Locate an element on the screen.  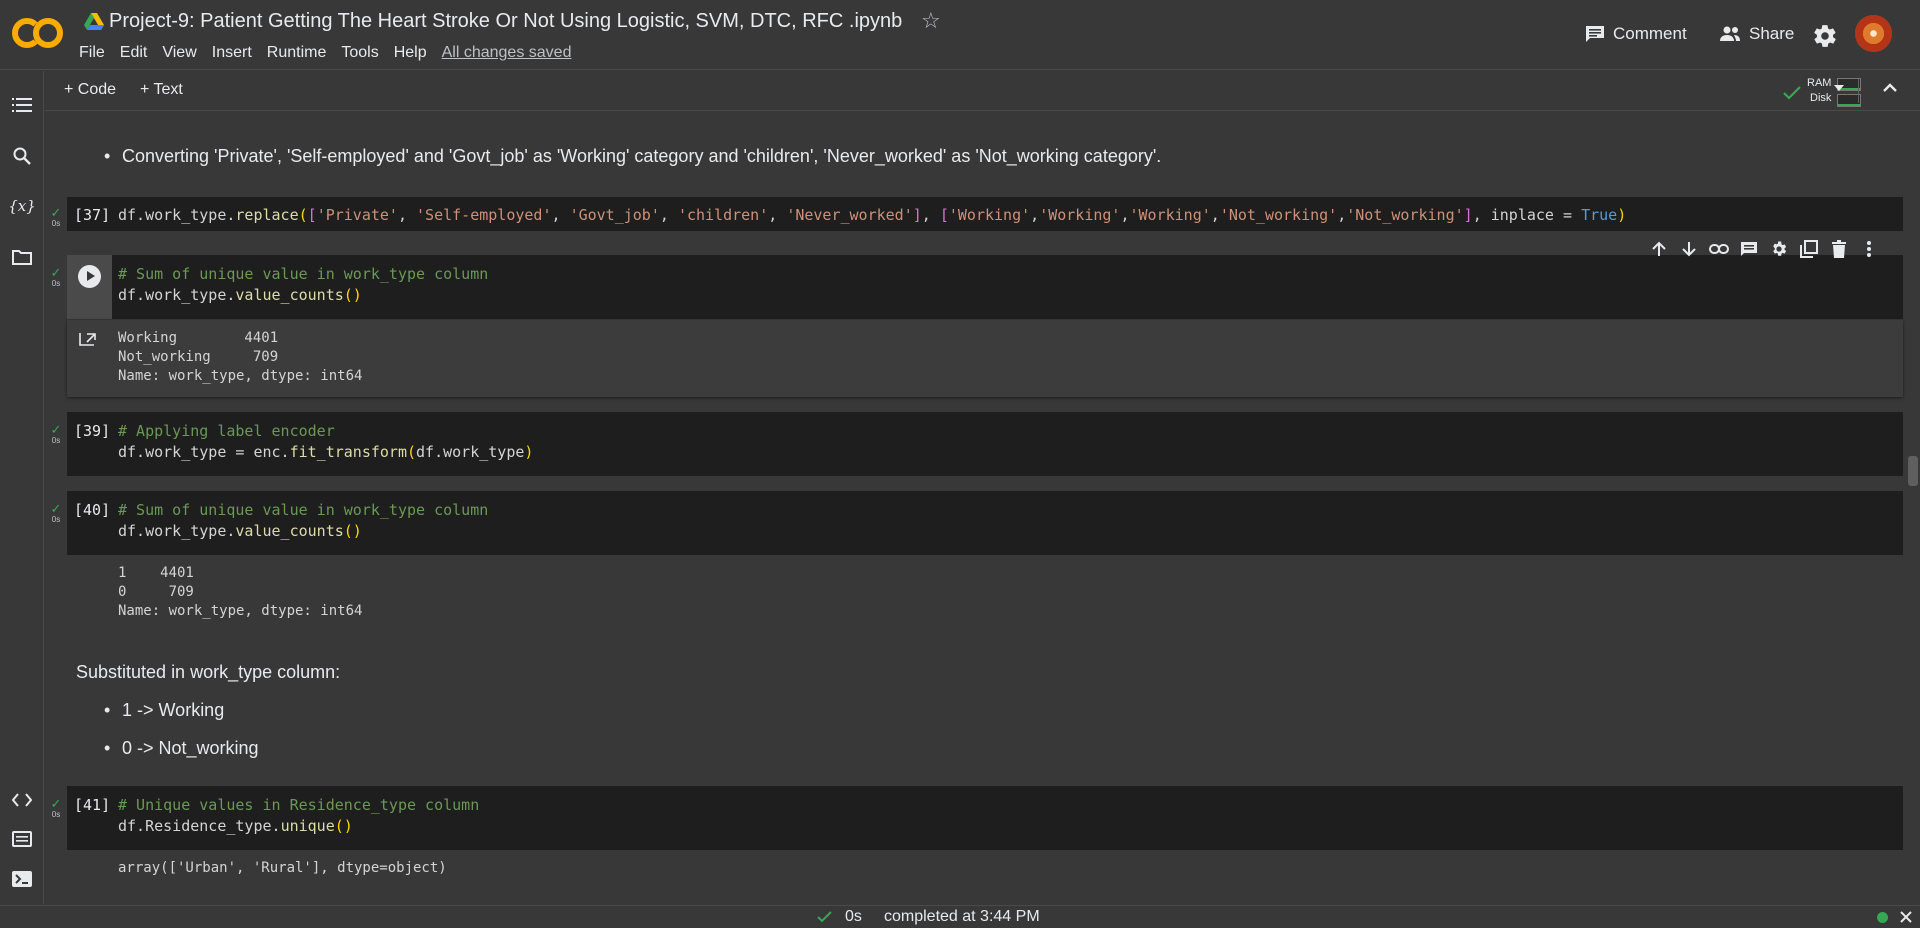
comment-label: Comment is located at coordinates (1650, 33).